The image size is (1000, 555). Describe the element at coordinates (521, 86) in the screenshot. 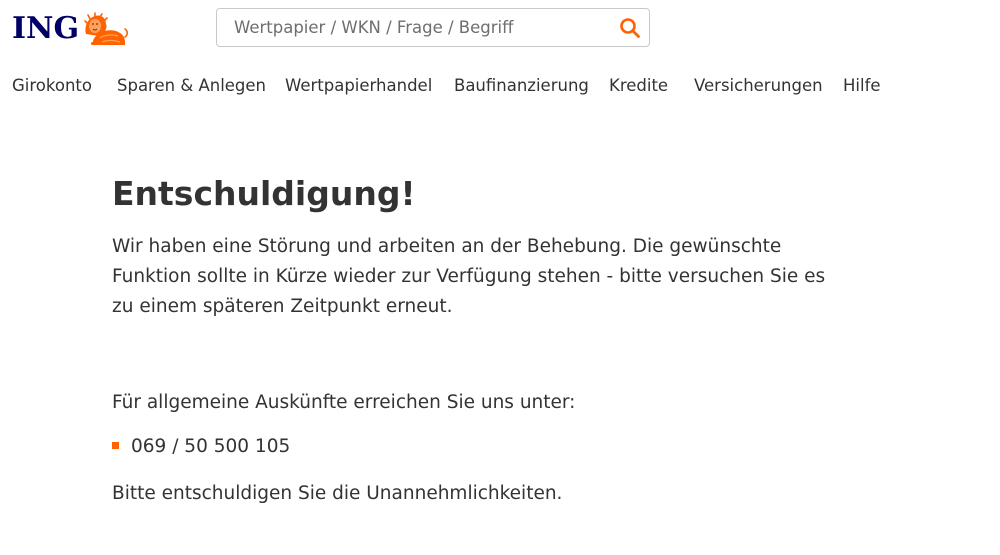

I see `nav-item-baufinanzierung: Baufinanzierung` at that location.